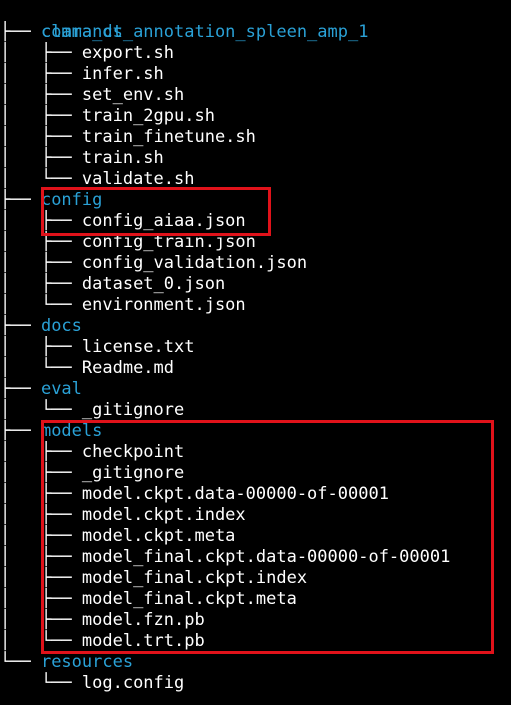  I want to click on tree-file-row: │ ├── train_2gpu.sh, so click(107, 116).